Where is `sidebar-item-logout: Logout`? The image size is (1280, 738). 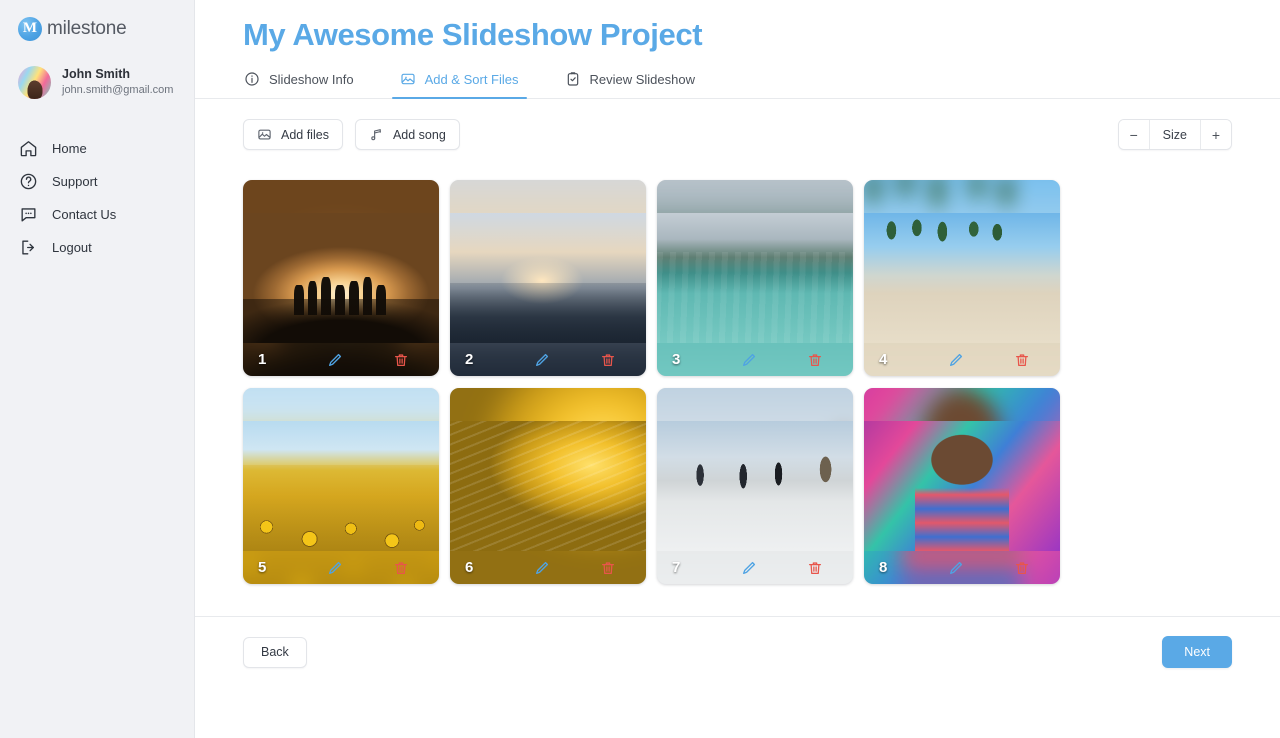 sidebar-item-logout: Logout is located at coordinates (97, 247).